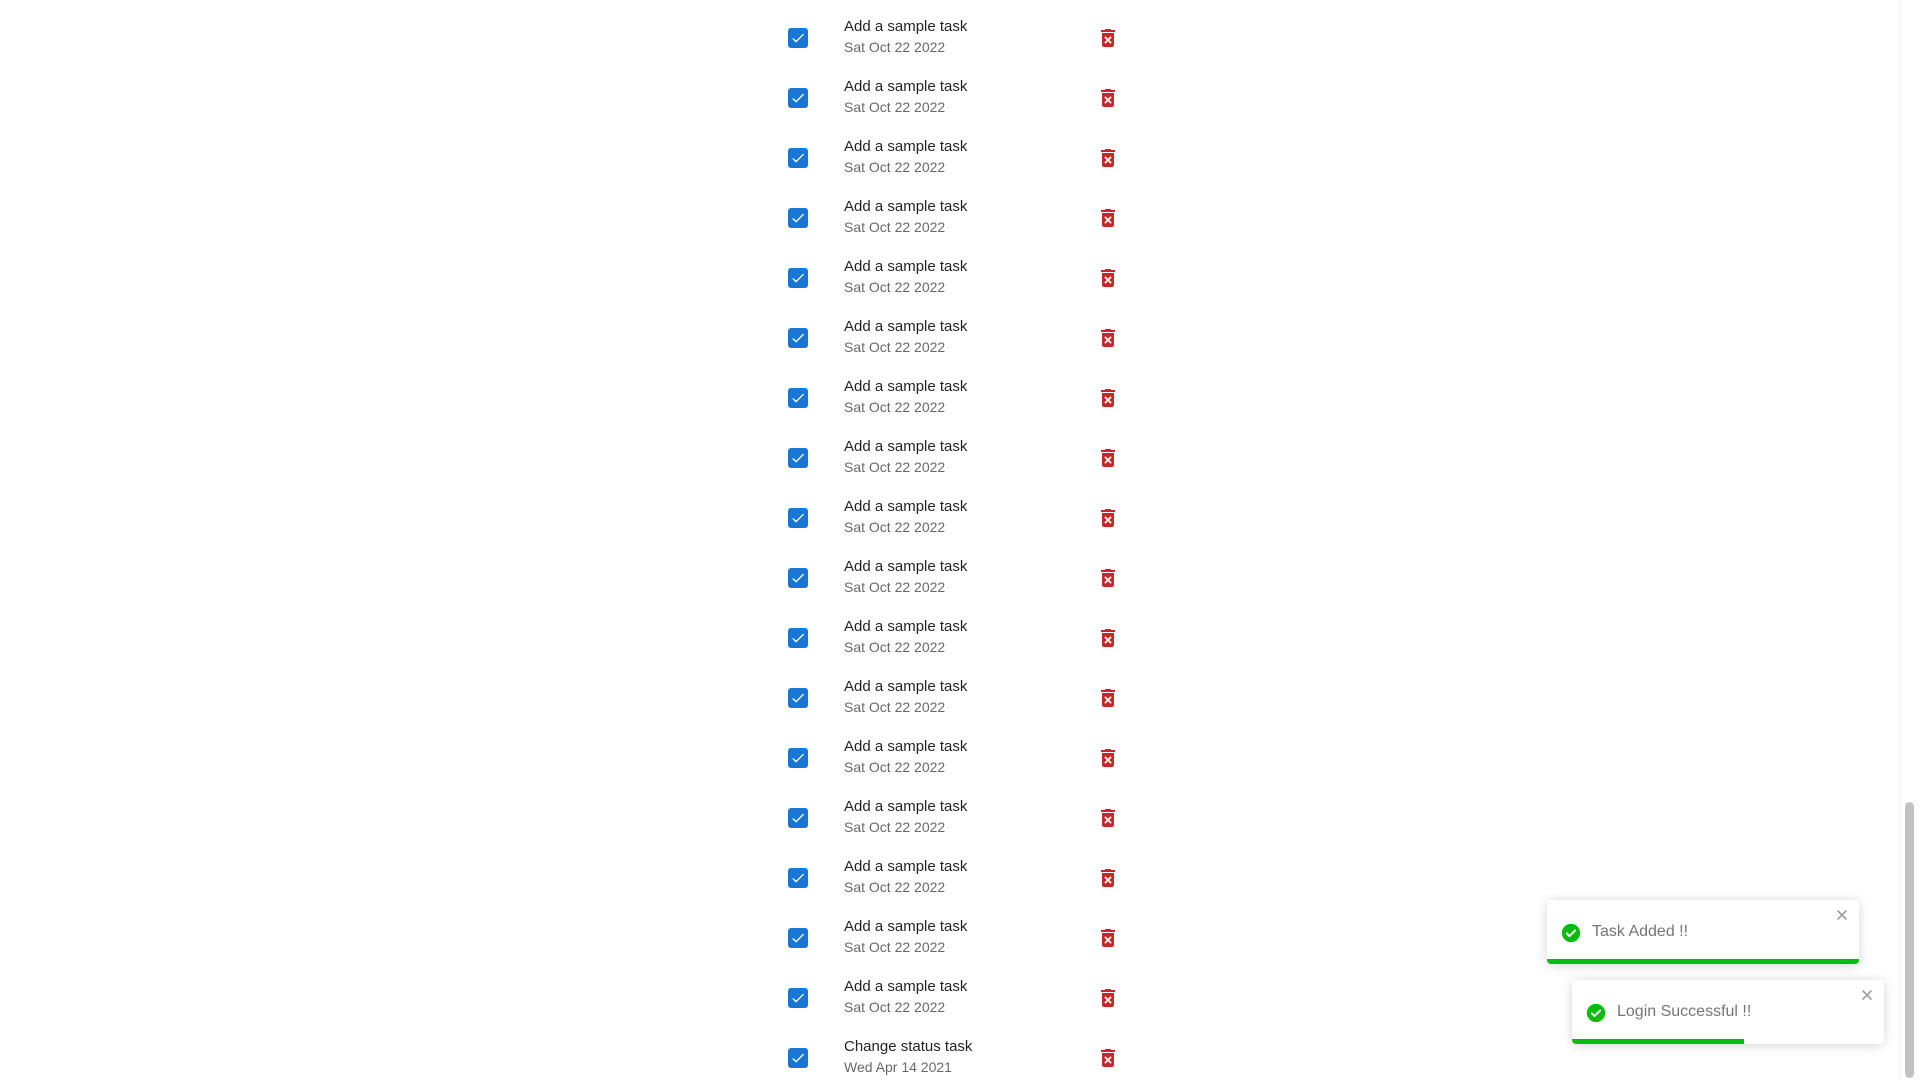  Describe the element at coordinates (1909, 940) in the screenshot. I see `scrollbar-thumb` at that location.